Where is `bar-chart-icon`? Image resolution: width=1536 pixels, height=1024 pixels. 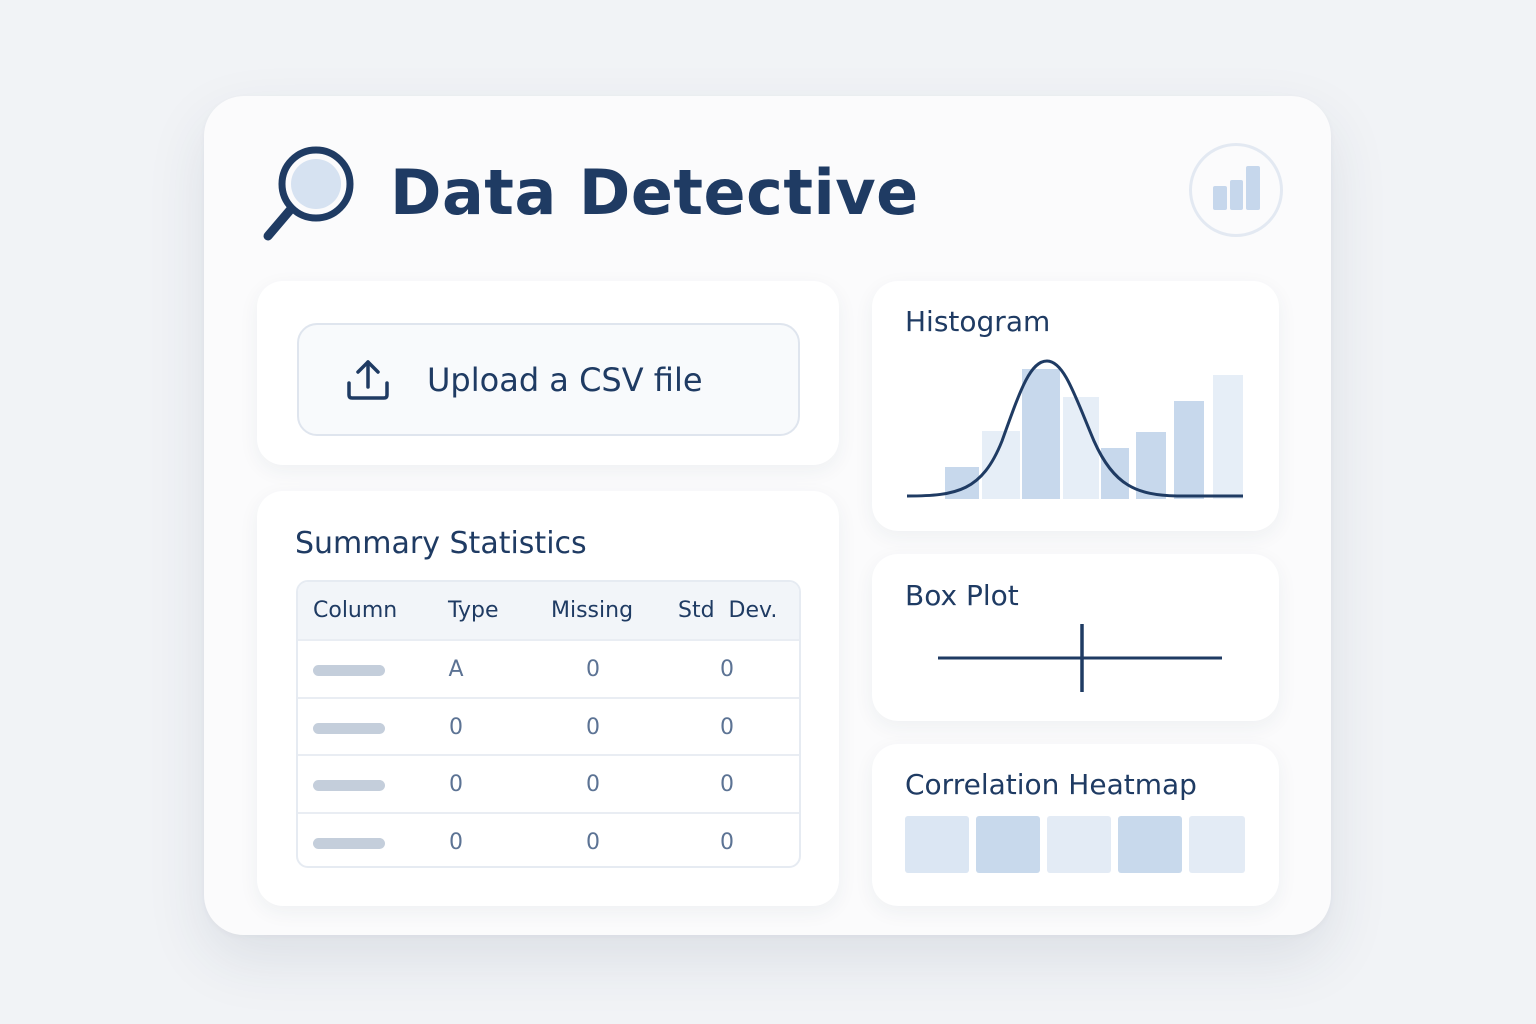
bar-chart-icon is located at coordinates (1236, 188).